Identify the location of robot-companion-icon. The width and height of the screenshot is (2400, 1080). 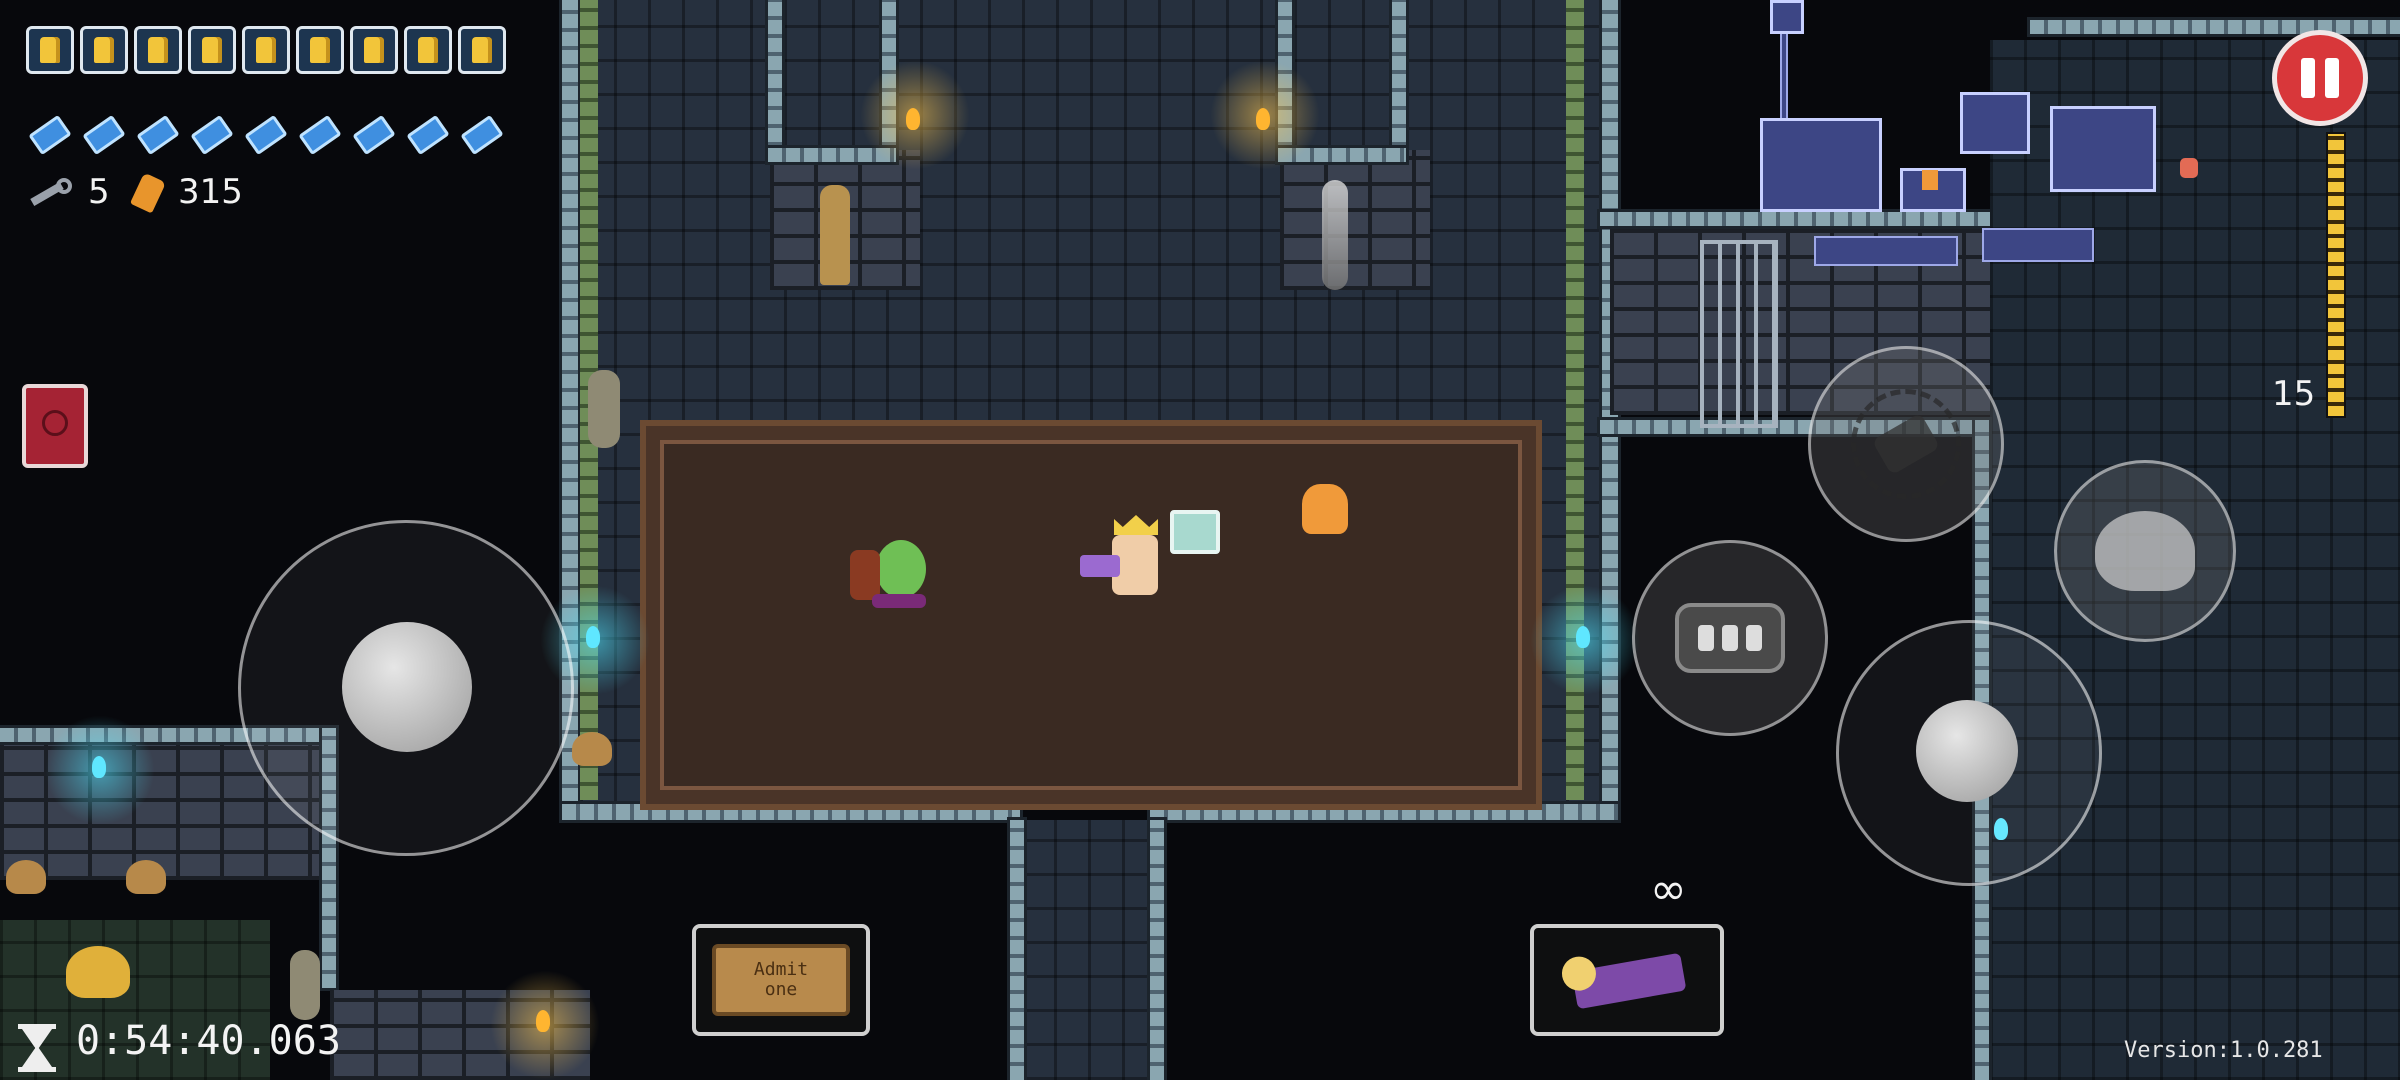
(1195, 532).